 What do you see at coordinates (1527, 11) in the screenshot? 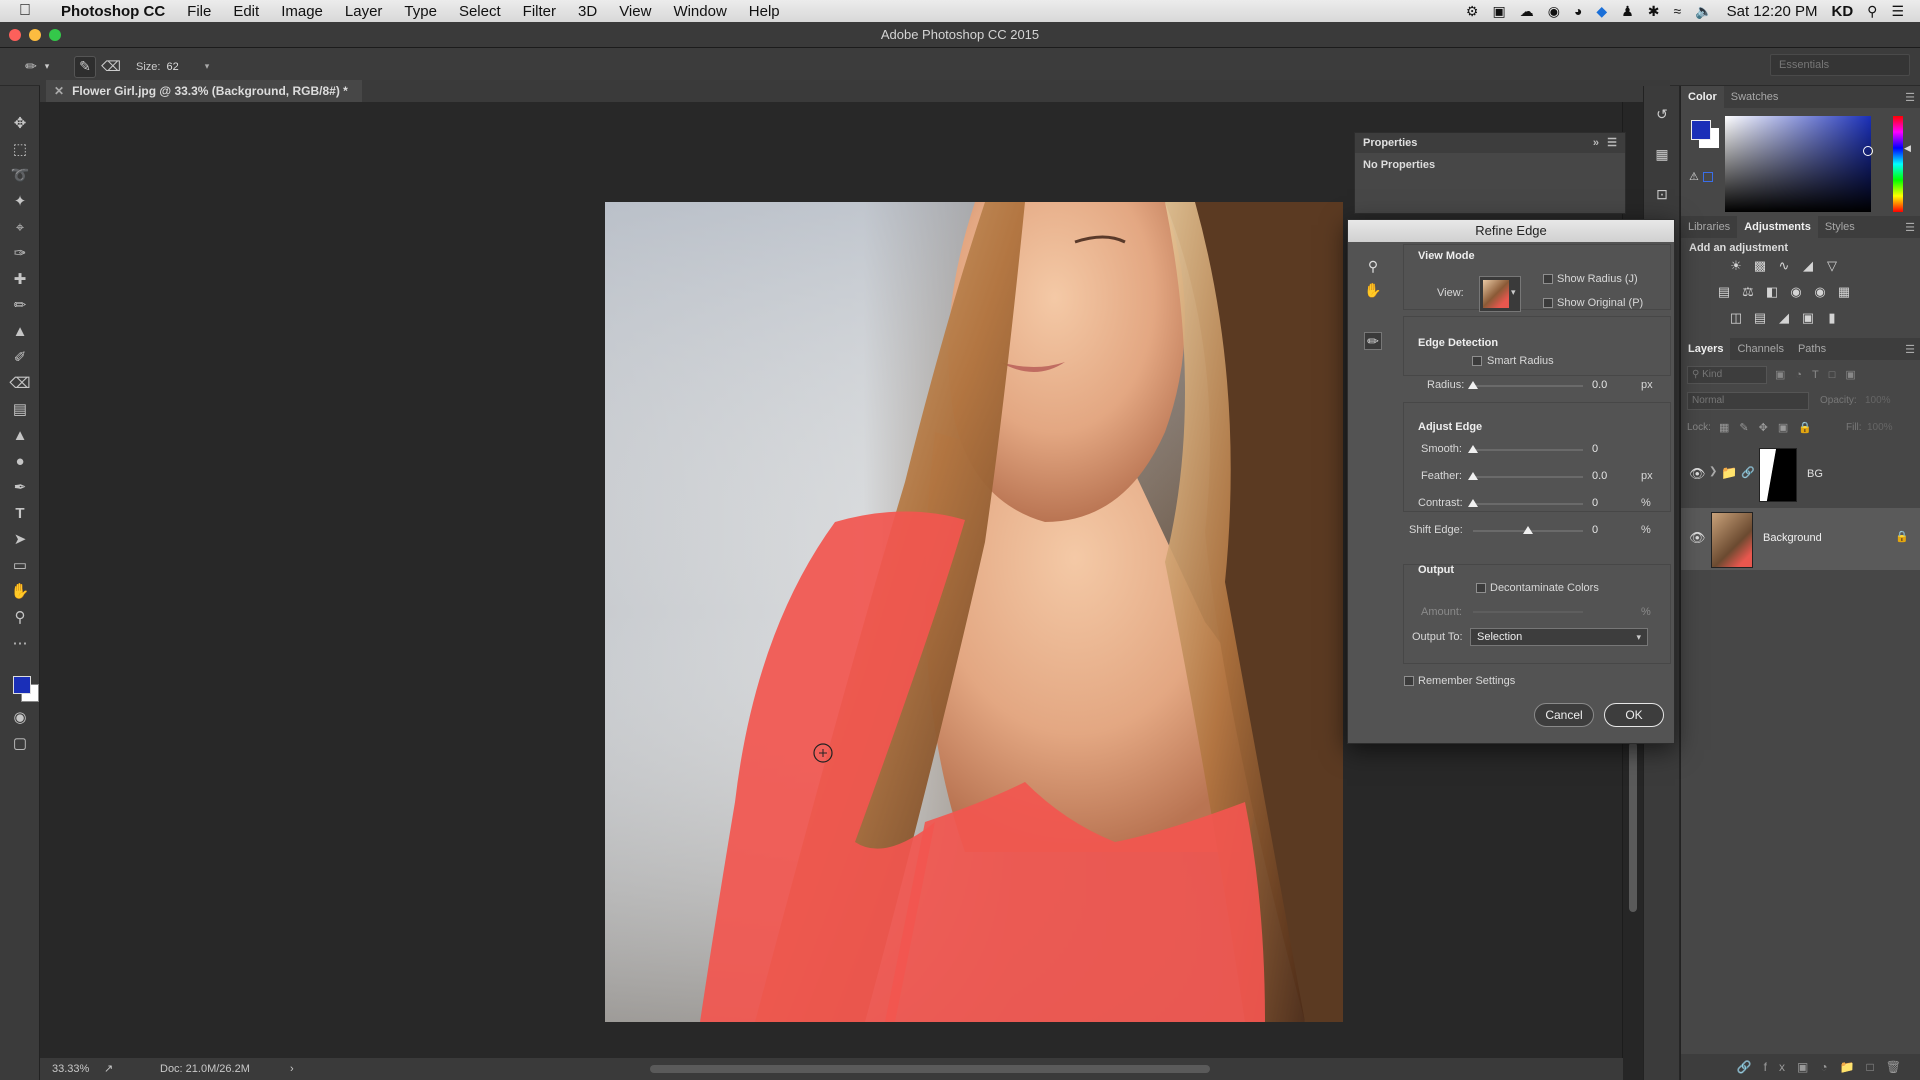
I see `cloud-icon: ☁` at bounding box center [1527, 11].